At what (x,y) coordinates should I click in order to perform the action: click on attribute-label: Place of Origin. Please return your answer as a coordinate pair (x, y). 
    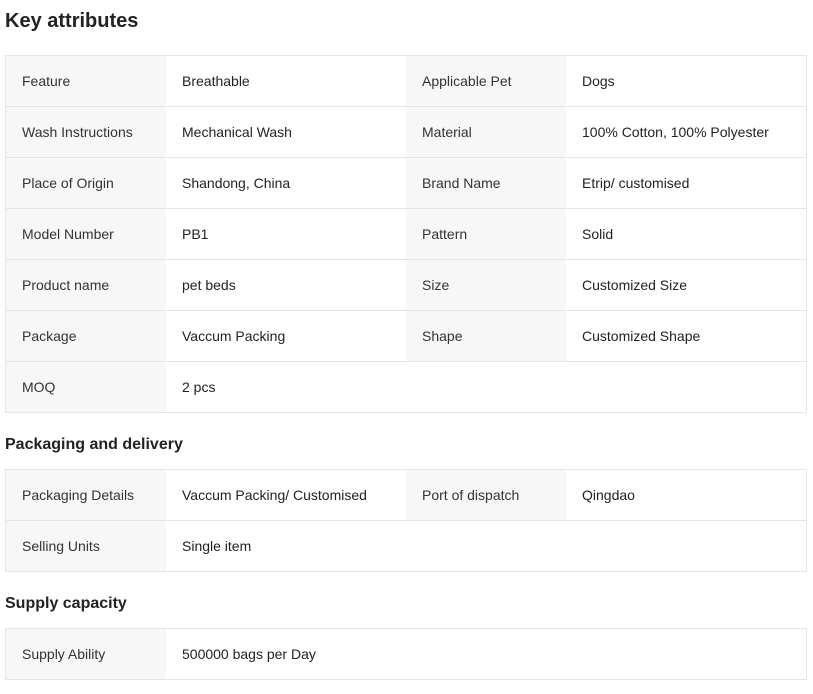
    Looking at the image, I should click on (86, 183).